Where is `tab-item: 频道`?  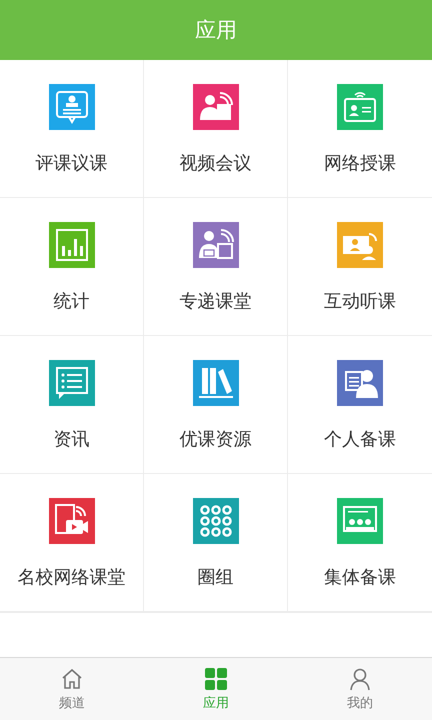 tab-item: 频道 is located at coordinates (72, 689).